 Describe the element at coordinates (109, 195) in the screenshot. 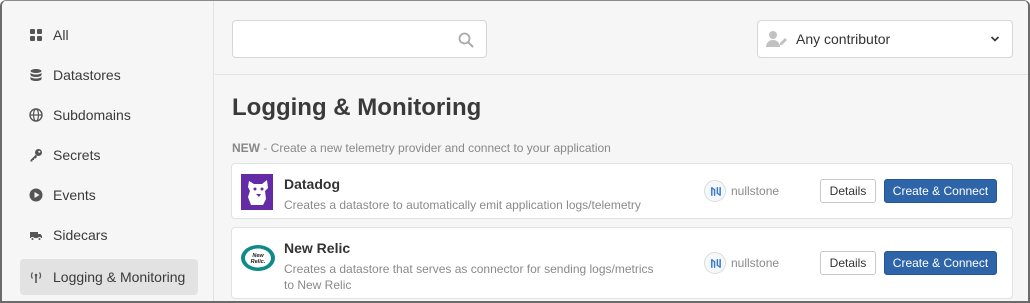

I see `sidebar-item-events: Events` at that location.